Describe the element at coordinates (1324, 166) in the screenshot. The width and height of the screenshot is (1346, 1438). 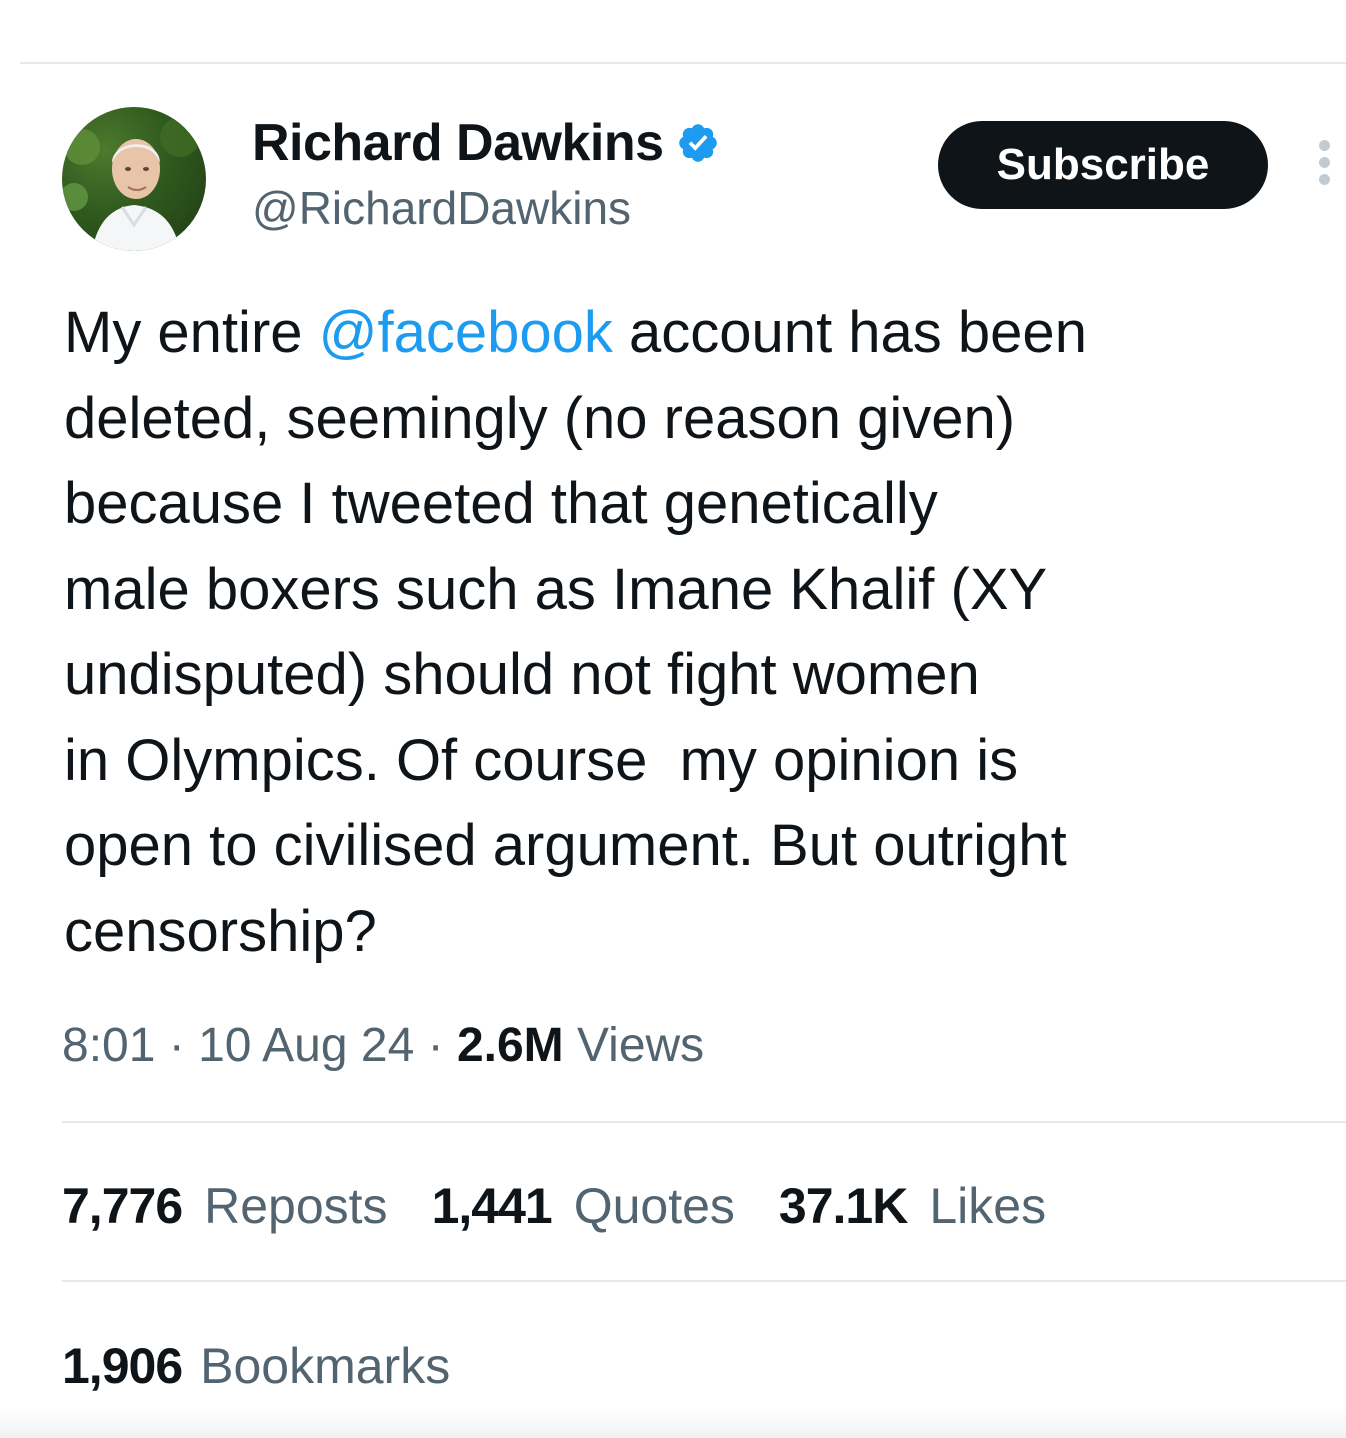
I see `vertical-ellipsis-icon` at that location.